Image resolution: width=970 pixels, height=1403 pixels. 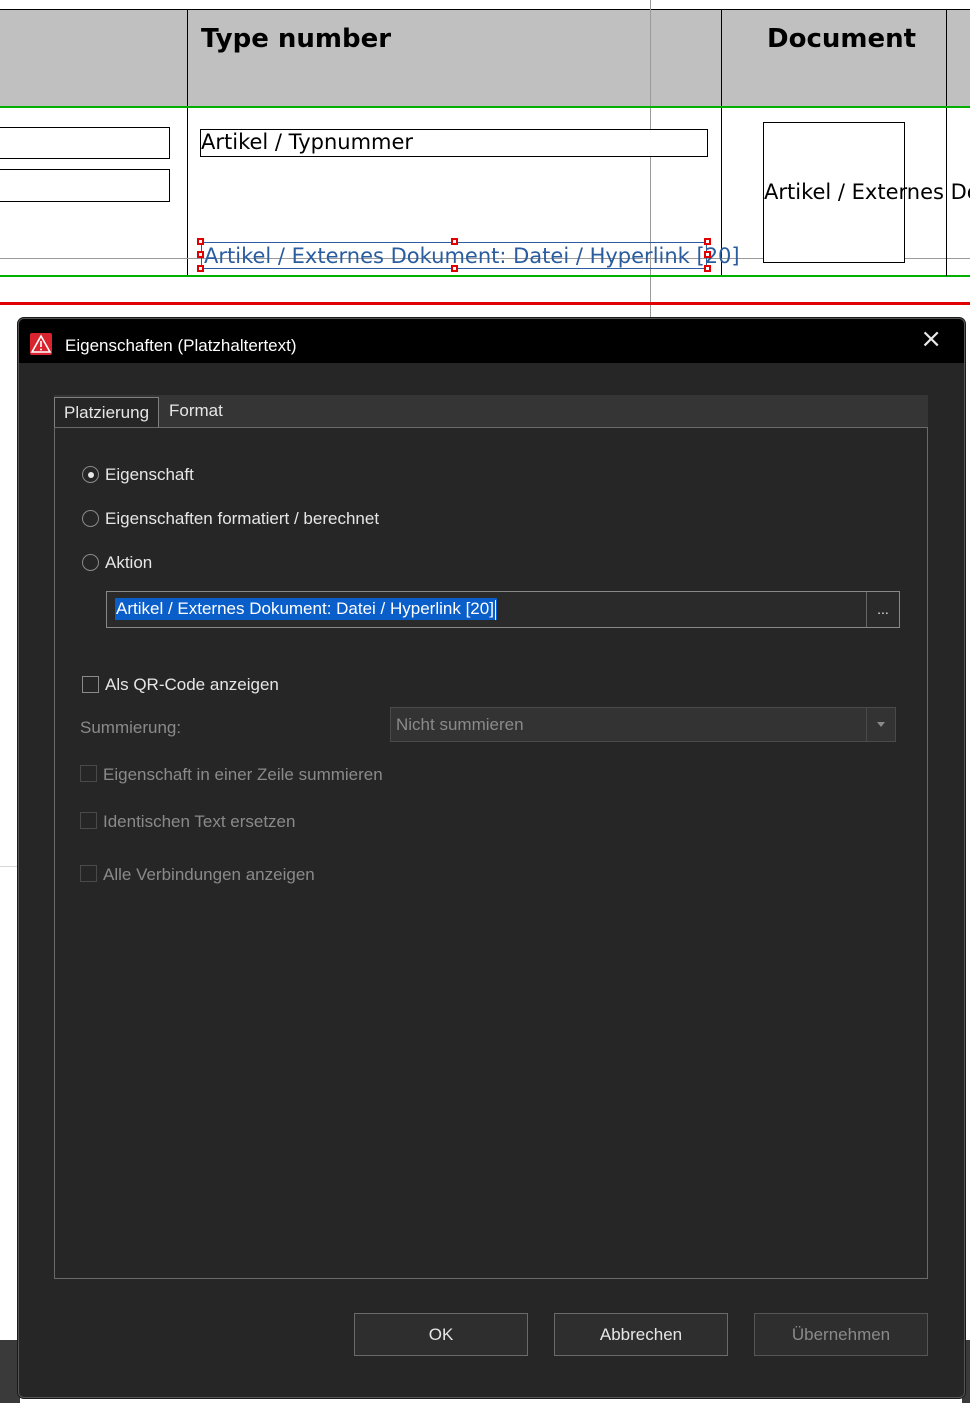 I want to click on tab-platzierung: Platzierung, so click(x=107, y=414).